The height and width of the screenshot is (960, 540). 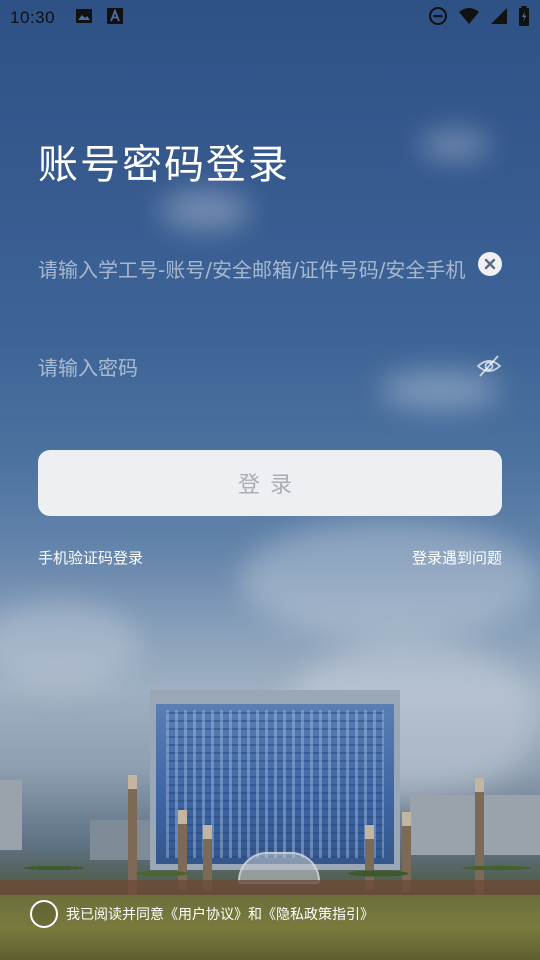 What do you see at coordinates (524, 18) in the screenshot?
I see `battery-icon` at bounding box center [524, 18].